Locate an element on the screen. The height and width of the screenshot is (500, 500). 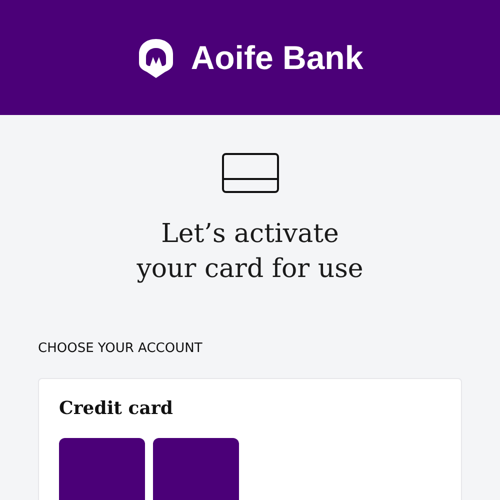
page-title: Let’s activate your card for use is located at coordinates (250, 252).